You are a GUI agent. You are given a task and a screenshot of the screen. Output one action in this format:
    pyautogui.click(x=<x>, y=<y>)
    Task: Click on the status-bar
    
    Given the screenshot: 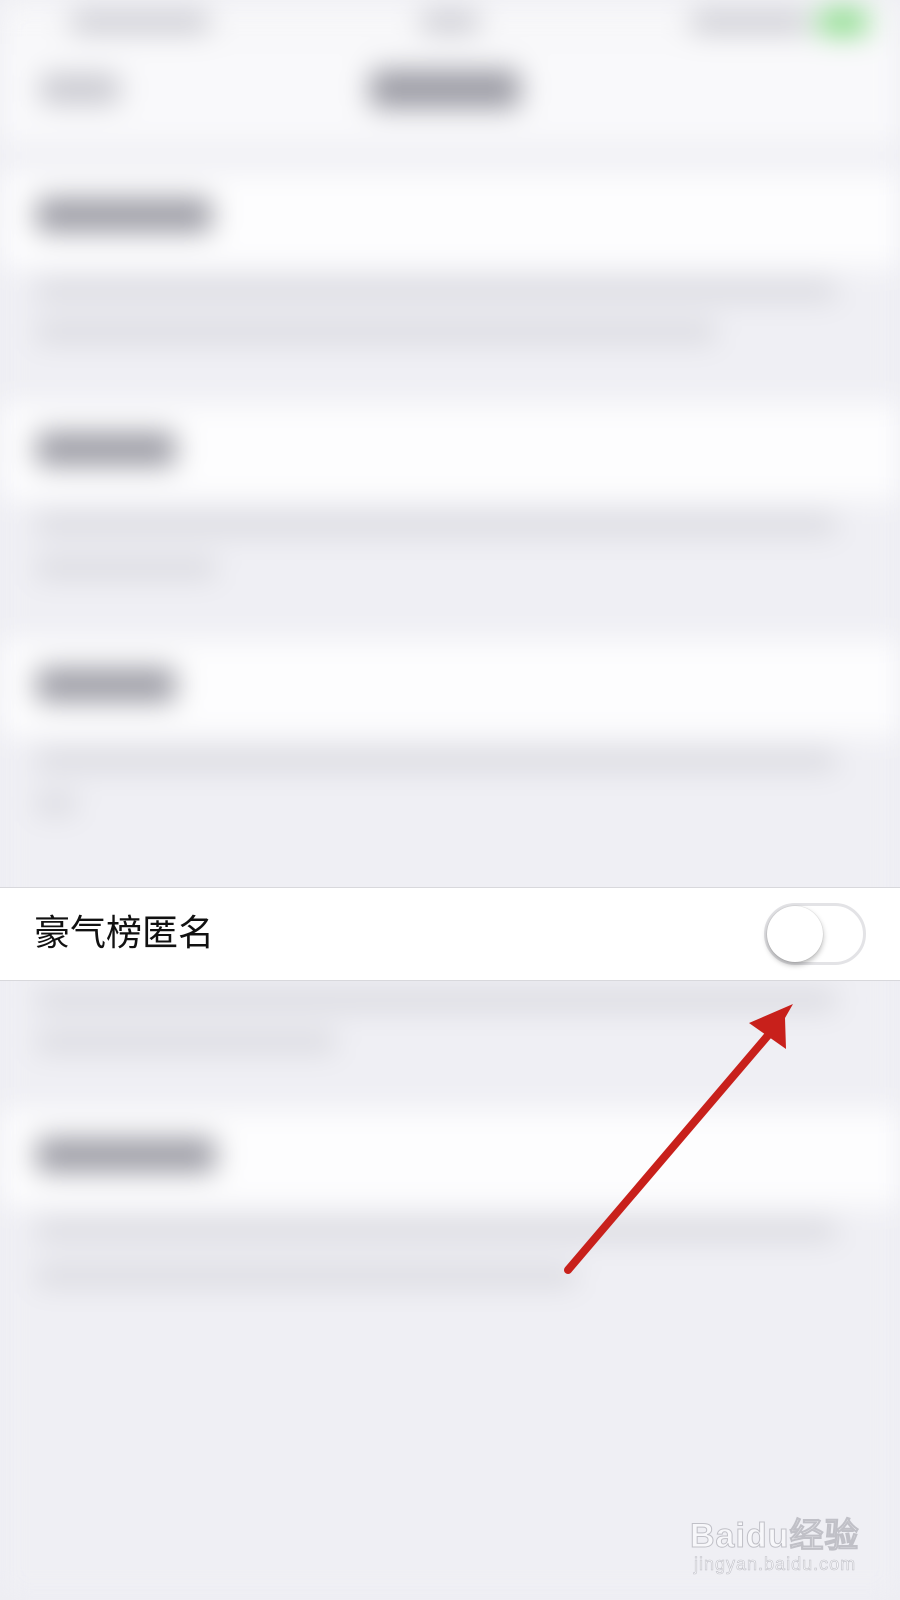 What is the action you would take?
    pyautogui.click(x=450, y=22)
    